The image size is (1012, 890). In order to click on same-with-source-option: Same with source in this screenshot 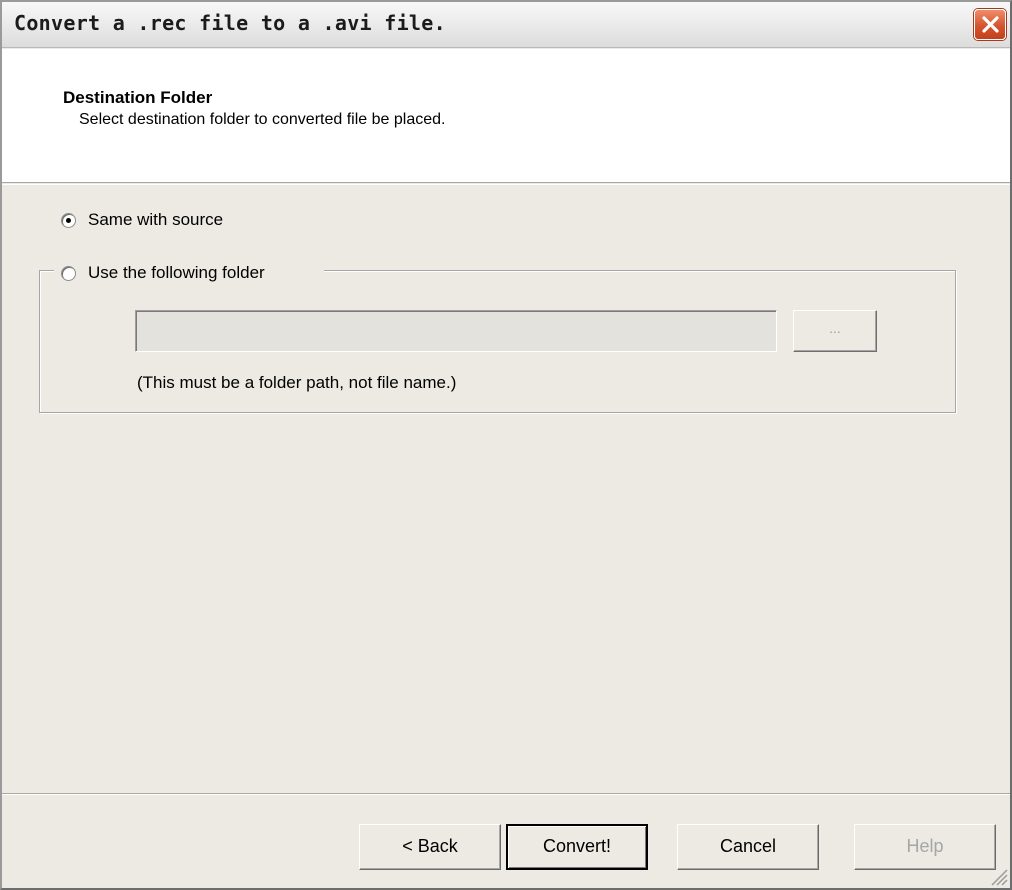, I will do `click(142, 220)`.